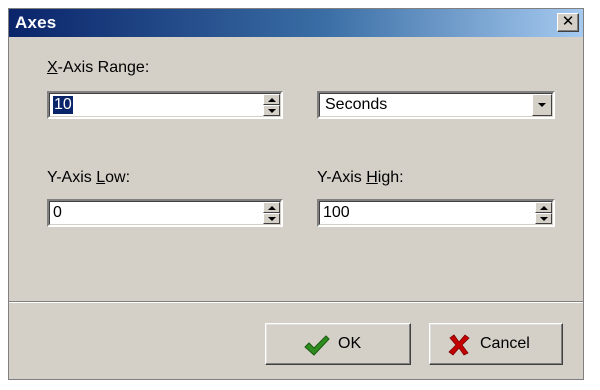 The width and height of the screenshot is (600, 390). Describe the element at coordinates (296, 302) in the screenshot. I see `footer-separator-highlight` at that location.